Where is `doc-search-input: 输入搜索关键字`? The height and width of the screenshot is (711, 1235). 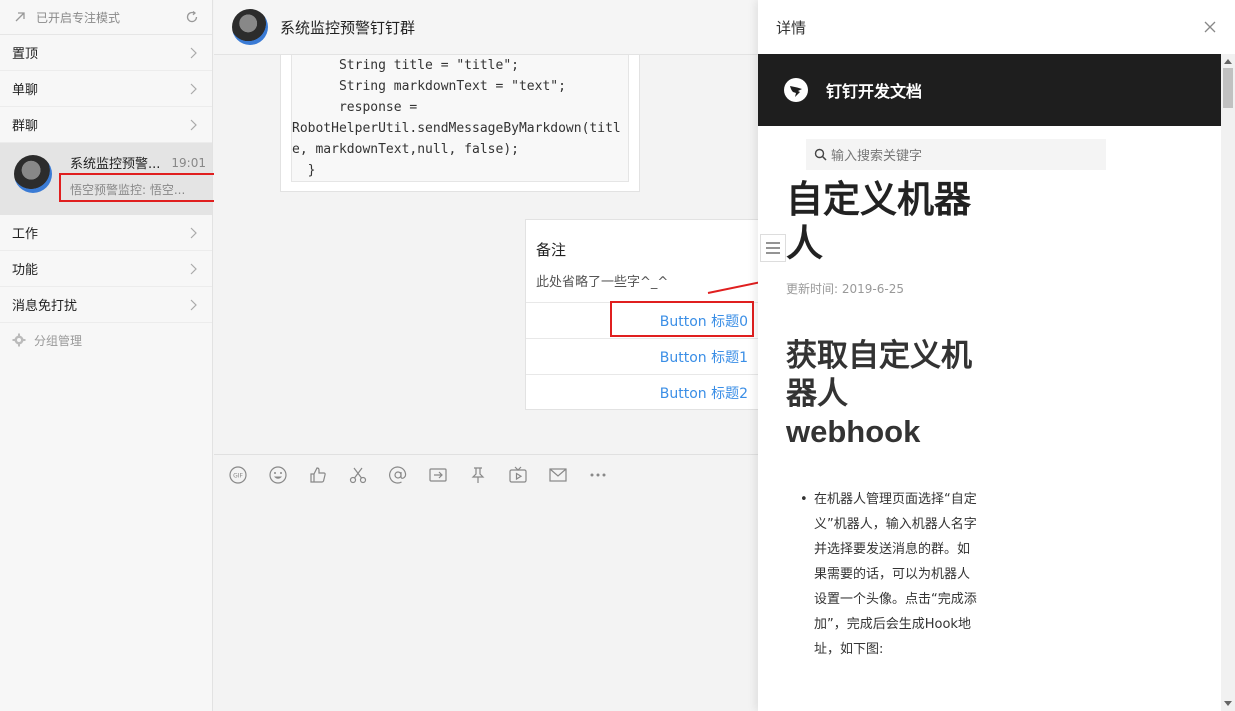 doc-search-input: 输入搜索关键字 is located at coordinates (956, 154).